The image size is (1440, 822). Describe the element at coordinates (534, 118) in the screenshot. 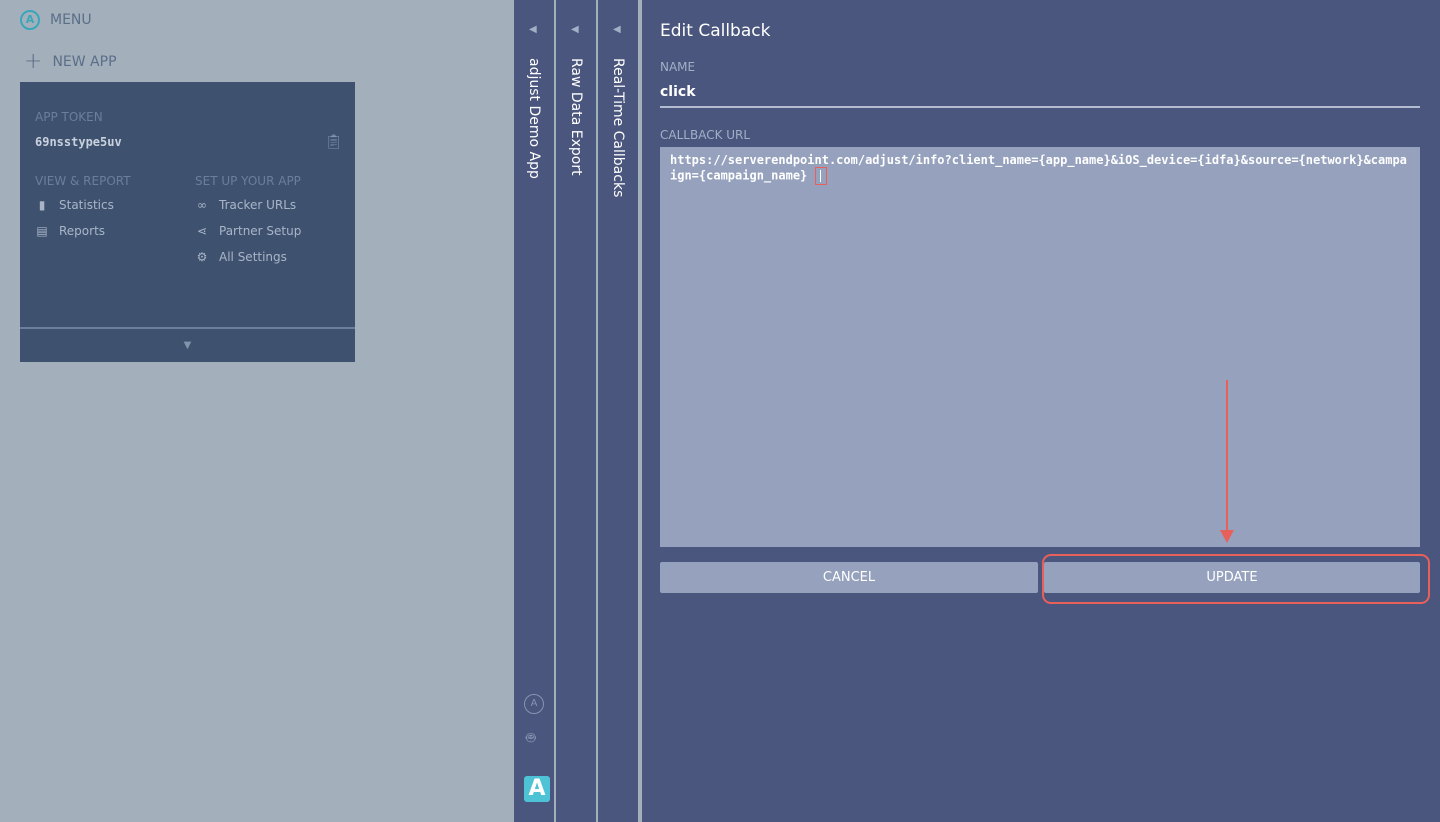

I see `panel-title: adjust Demo App` at that location.